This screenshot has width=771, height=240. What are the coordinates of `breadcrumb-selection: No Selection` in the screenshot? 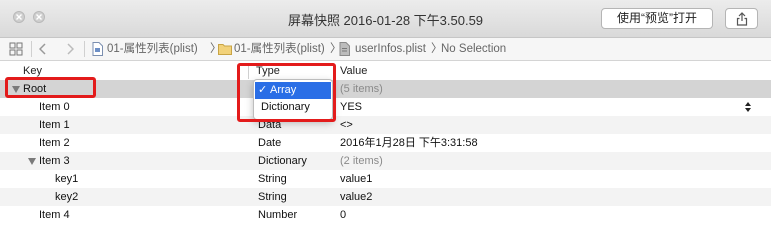 It's located at (473, 49).